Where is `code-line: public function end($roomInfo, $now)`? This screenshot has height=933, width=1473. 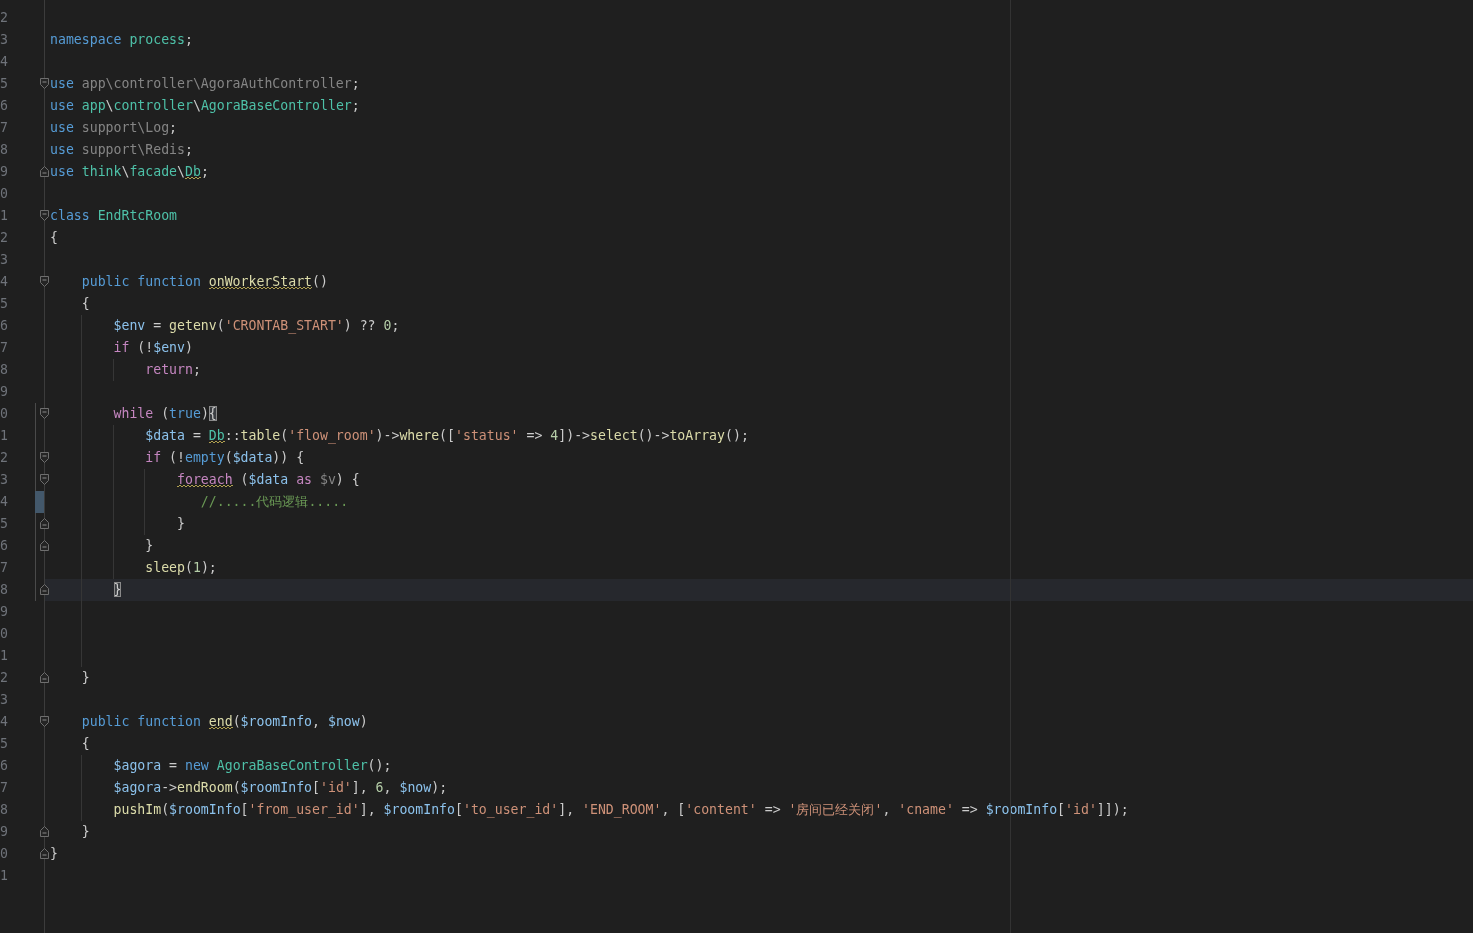
code-line: public function end($roomInfo, $now) is located at coordinates (224, 722).